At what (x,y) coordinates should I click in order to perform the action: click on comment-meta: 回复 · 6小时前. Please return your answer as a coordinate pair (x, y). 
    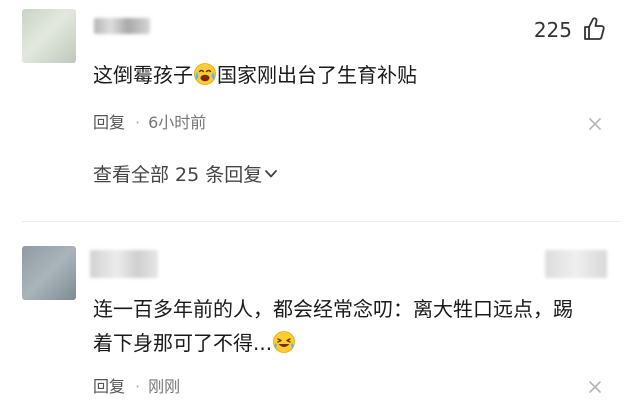
    Looking at the image, I should click on (149, 123).